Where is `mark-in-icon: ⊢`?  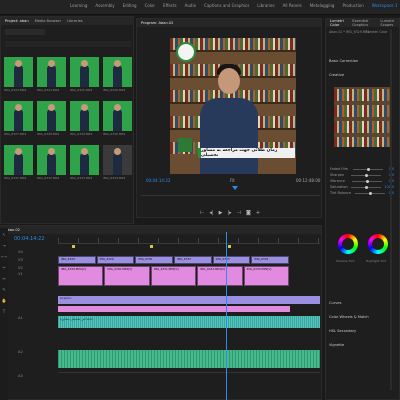
mark-in-icon: ⊢ is located at coordinates (202, 213).